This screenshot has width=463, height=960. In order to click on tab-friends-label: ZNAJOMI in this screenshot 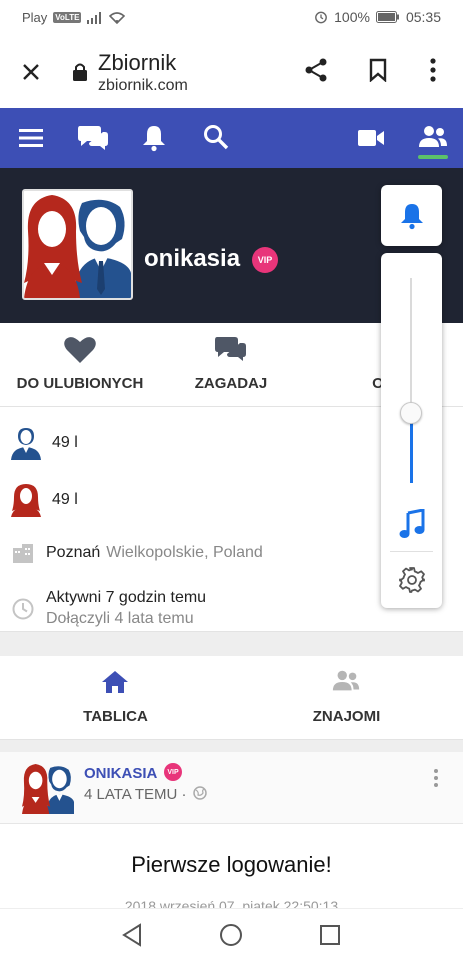, I will do `click(346, 716)`.